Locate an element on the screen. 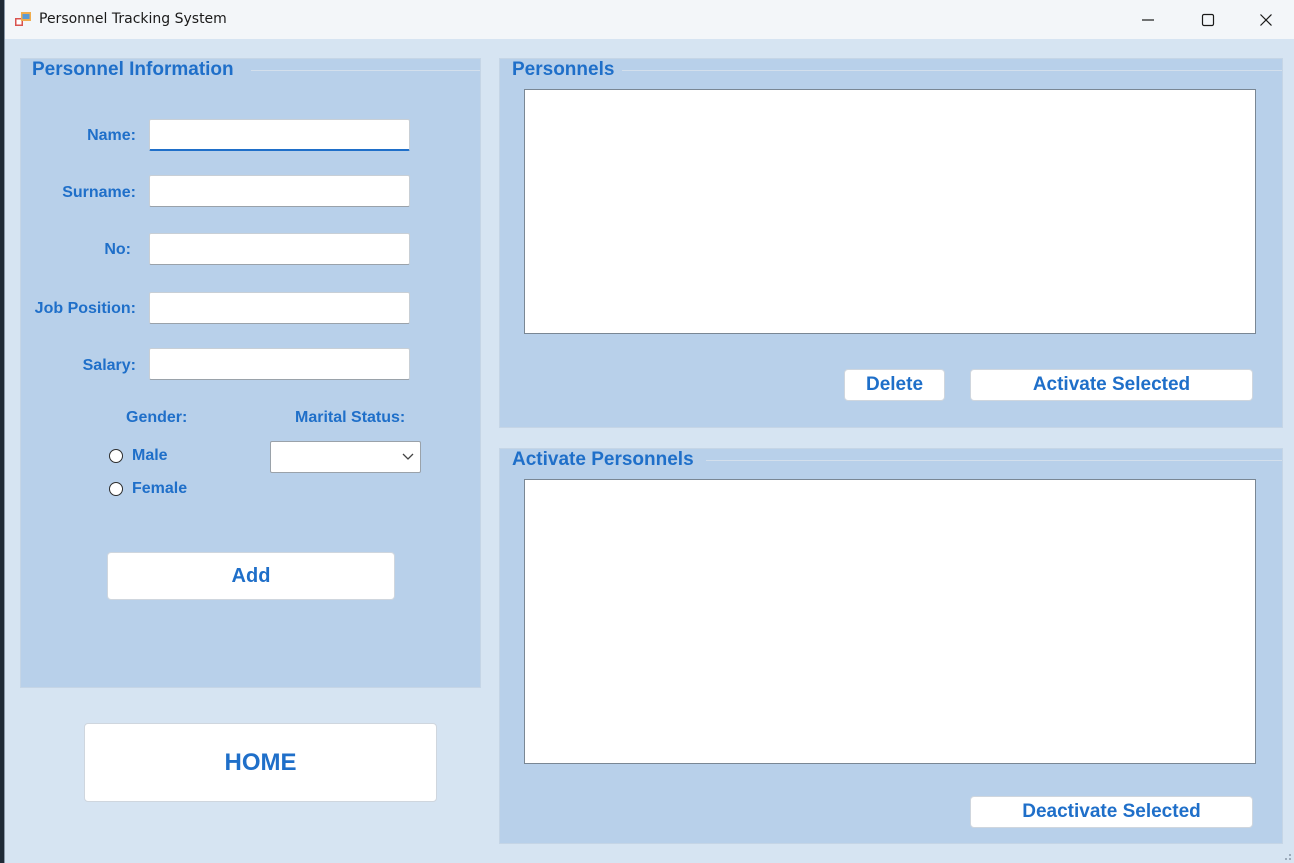 The image size is (1294, 863). deactivate-selected-label: Deactivate Selected is located at coordinates (1111, 811).